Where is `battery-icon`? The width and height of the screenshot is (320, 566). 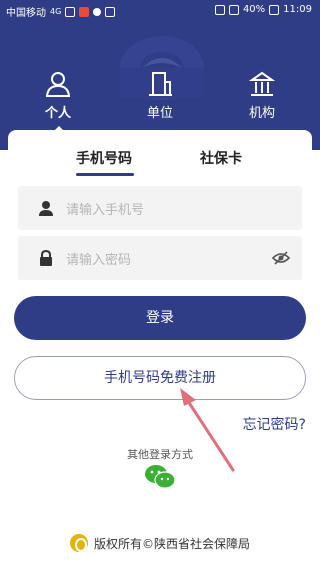 battery-icon is located at coordinates (274, 9).